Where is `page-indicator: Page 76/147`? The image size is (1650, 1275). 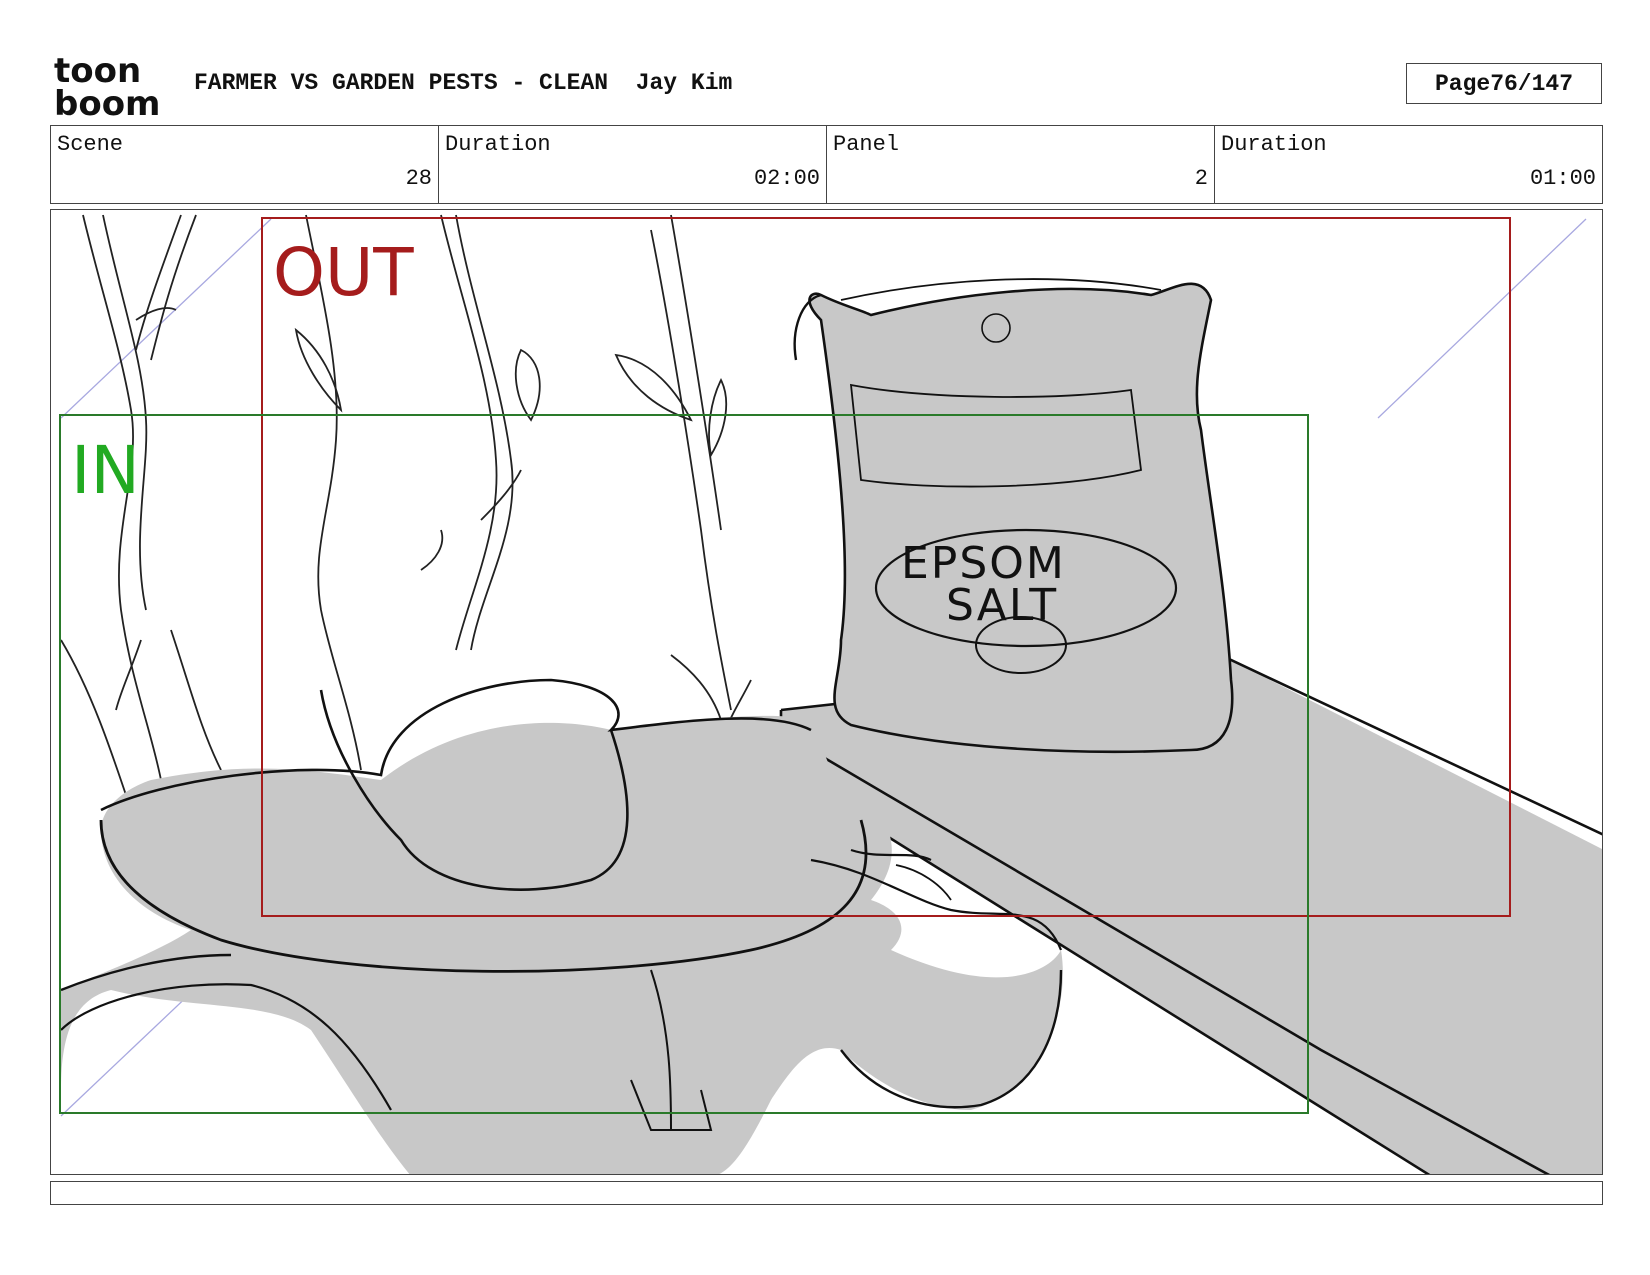 page-indicator: Page 76/147 is located at coordinates (1504, 83).